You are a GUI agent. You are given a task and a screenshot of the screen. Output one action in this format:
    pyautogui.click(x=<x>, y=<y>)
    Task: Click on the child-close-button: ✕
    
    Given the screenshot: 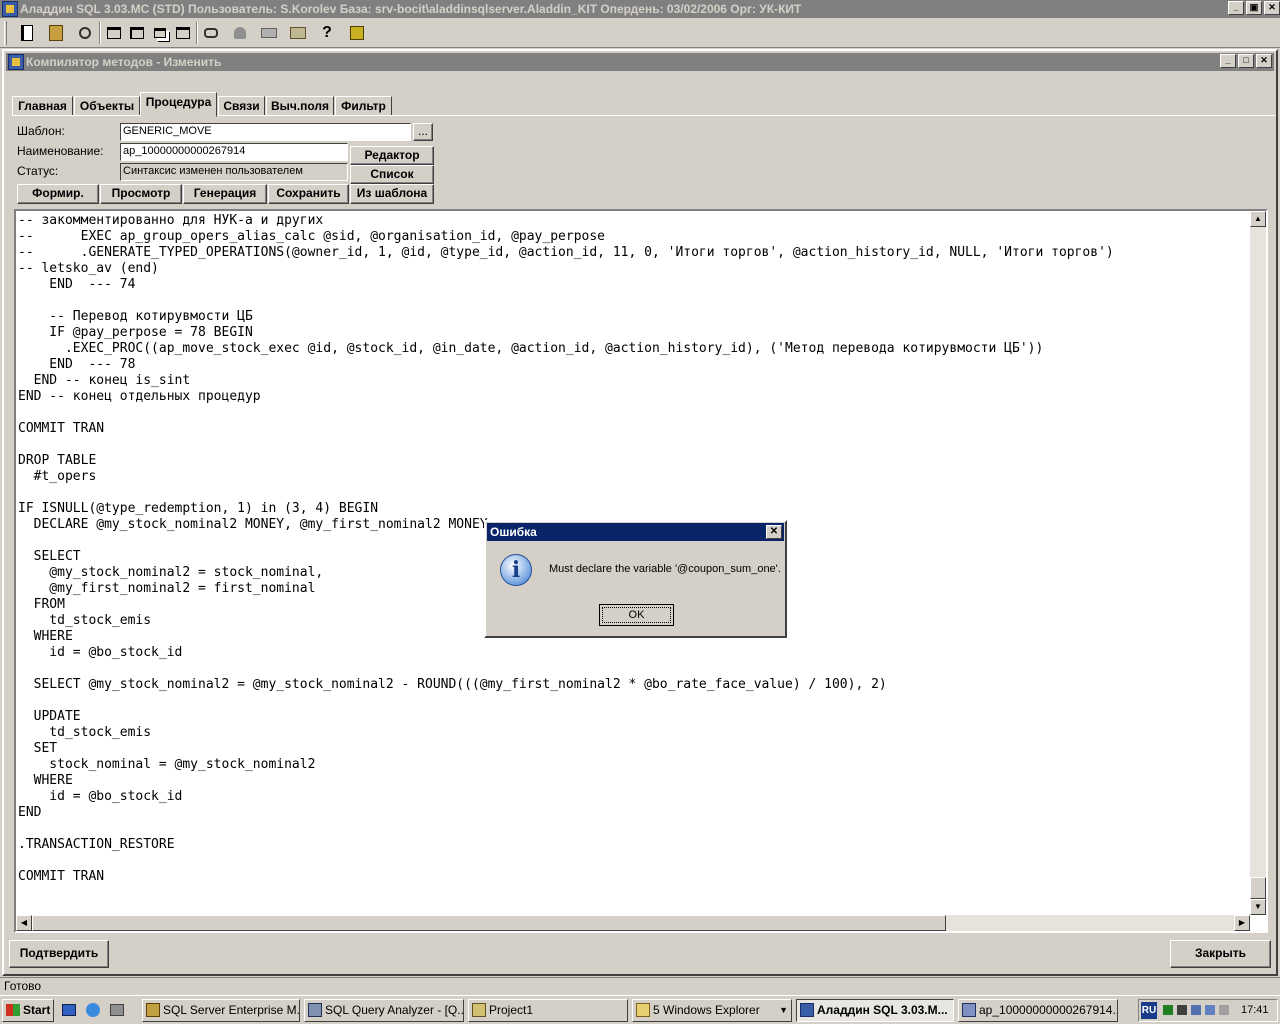 What is the action you would take?
    pyautogui.click(x=1264, y=61)
    